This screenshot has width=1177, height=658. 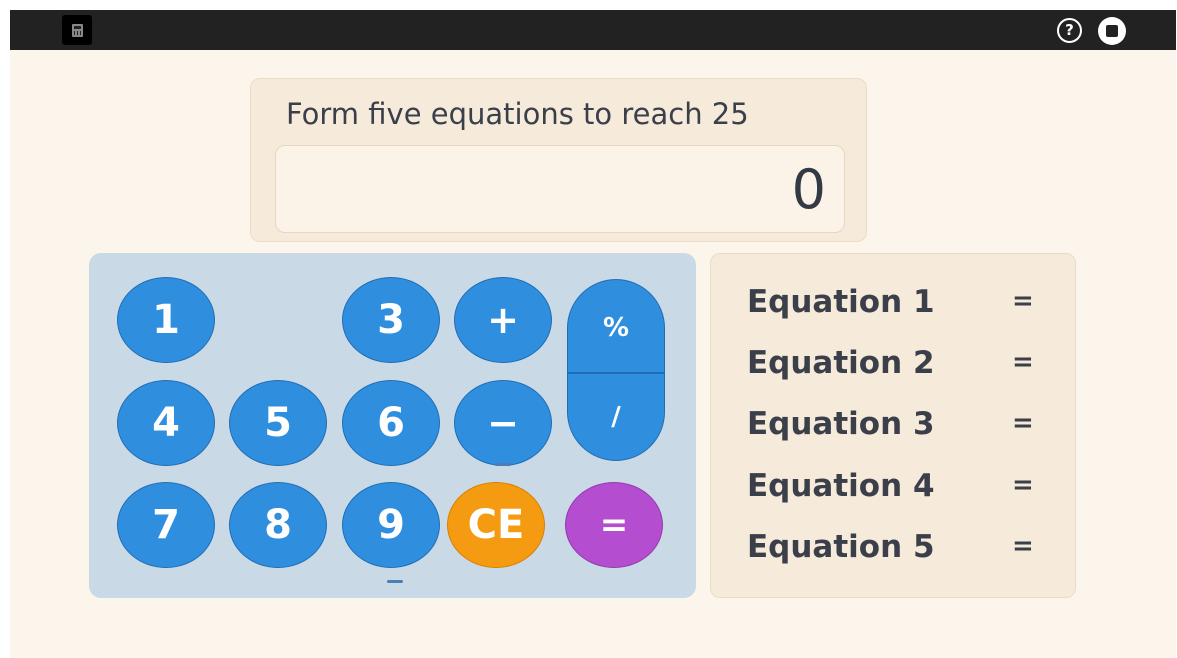 What do you see at coordinates (614, 525) in the screenshot?
I see `equals-button: =` at bounding box center [614, 525].